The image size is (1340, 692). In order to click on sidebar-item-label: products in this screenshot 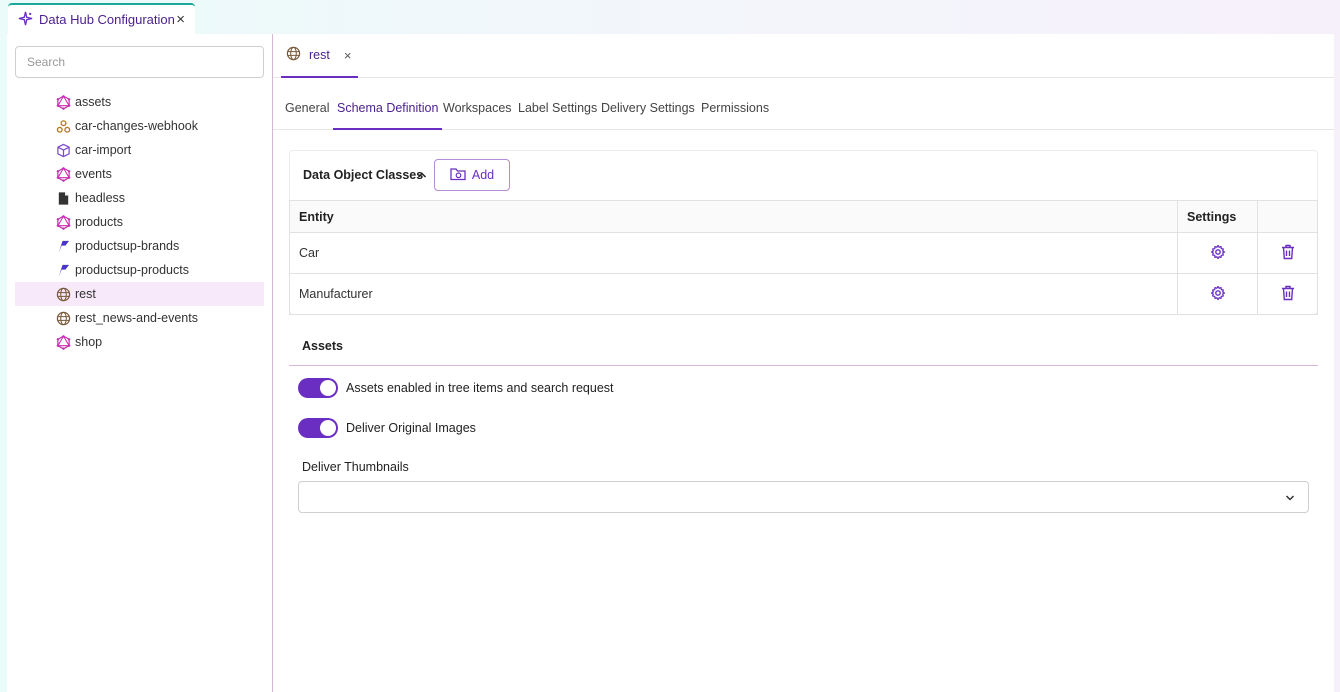, I will do `click(99, 222)`.